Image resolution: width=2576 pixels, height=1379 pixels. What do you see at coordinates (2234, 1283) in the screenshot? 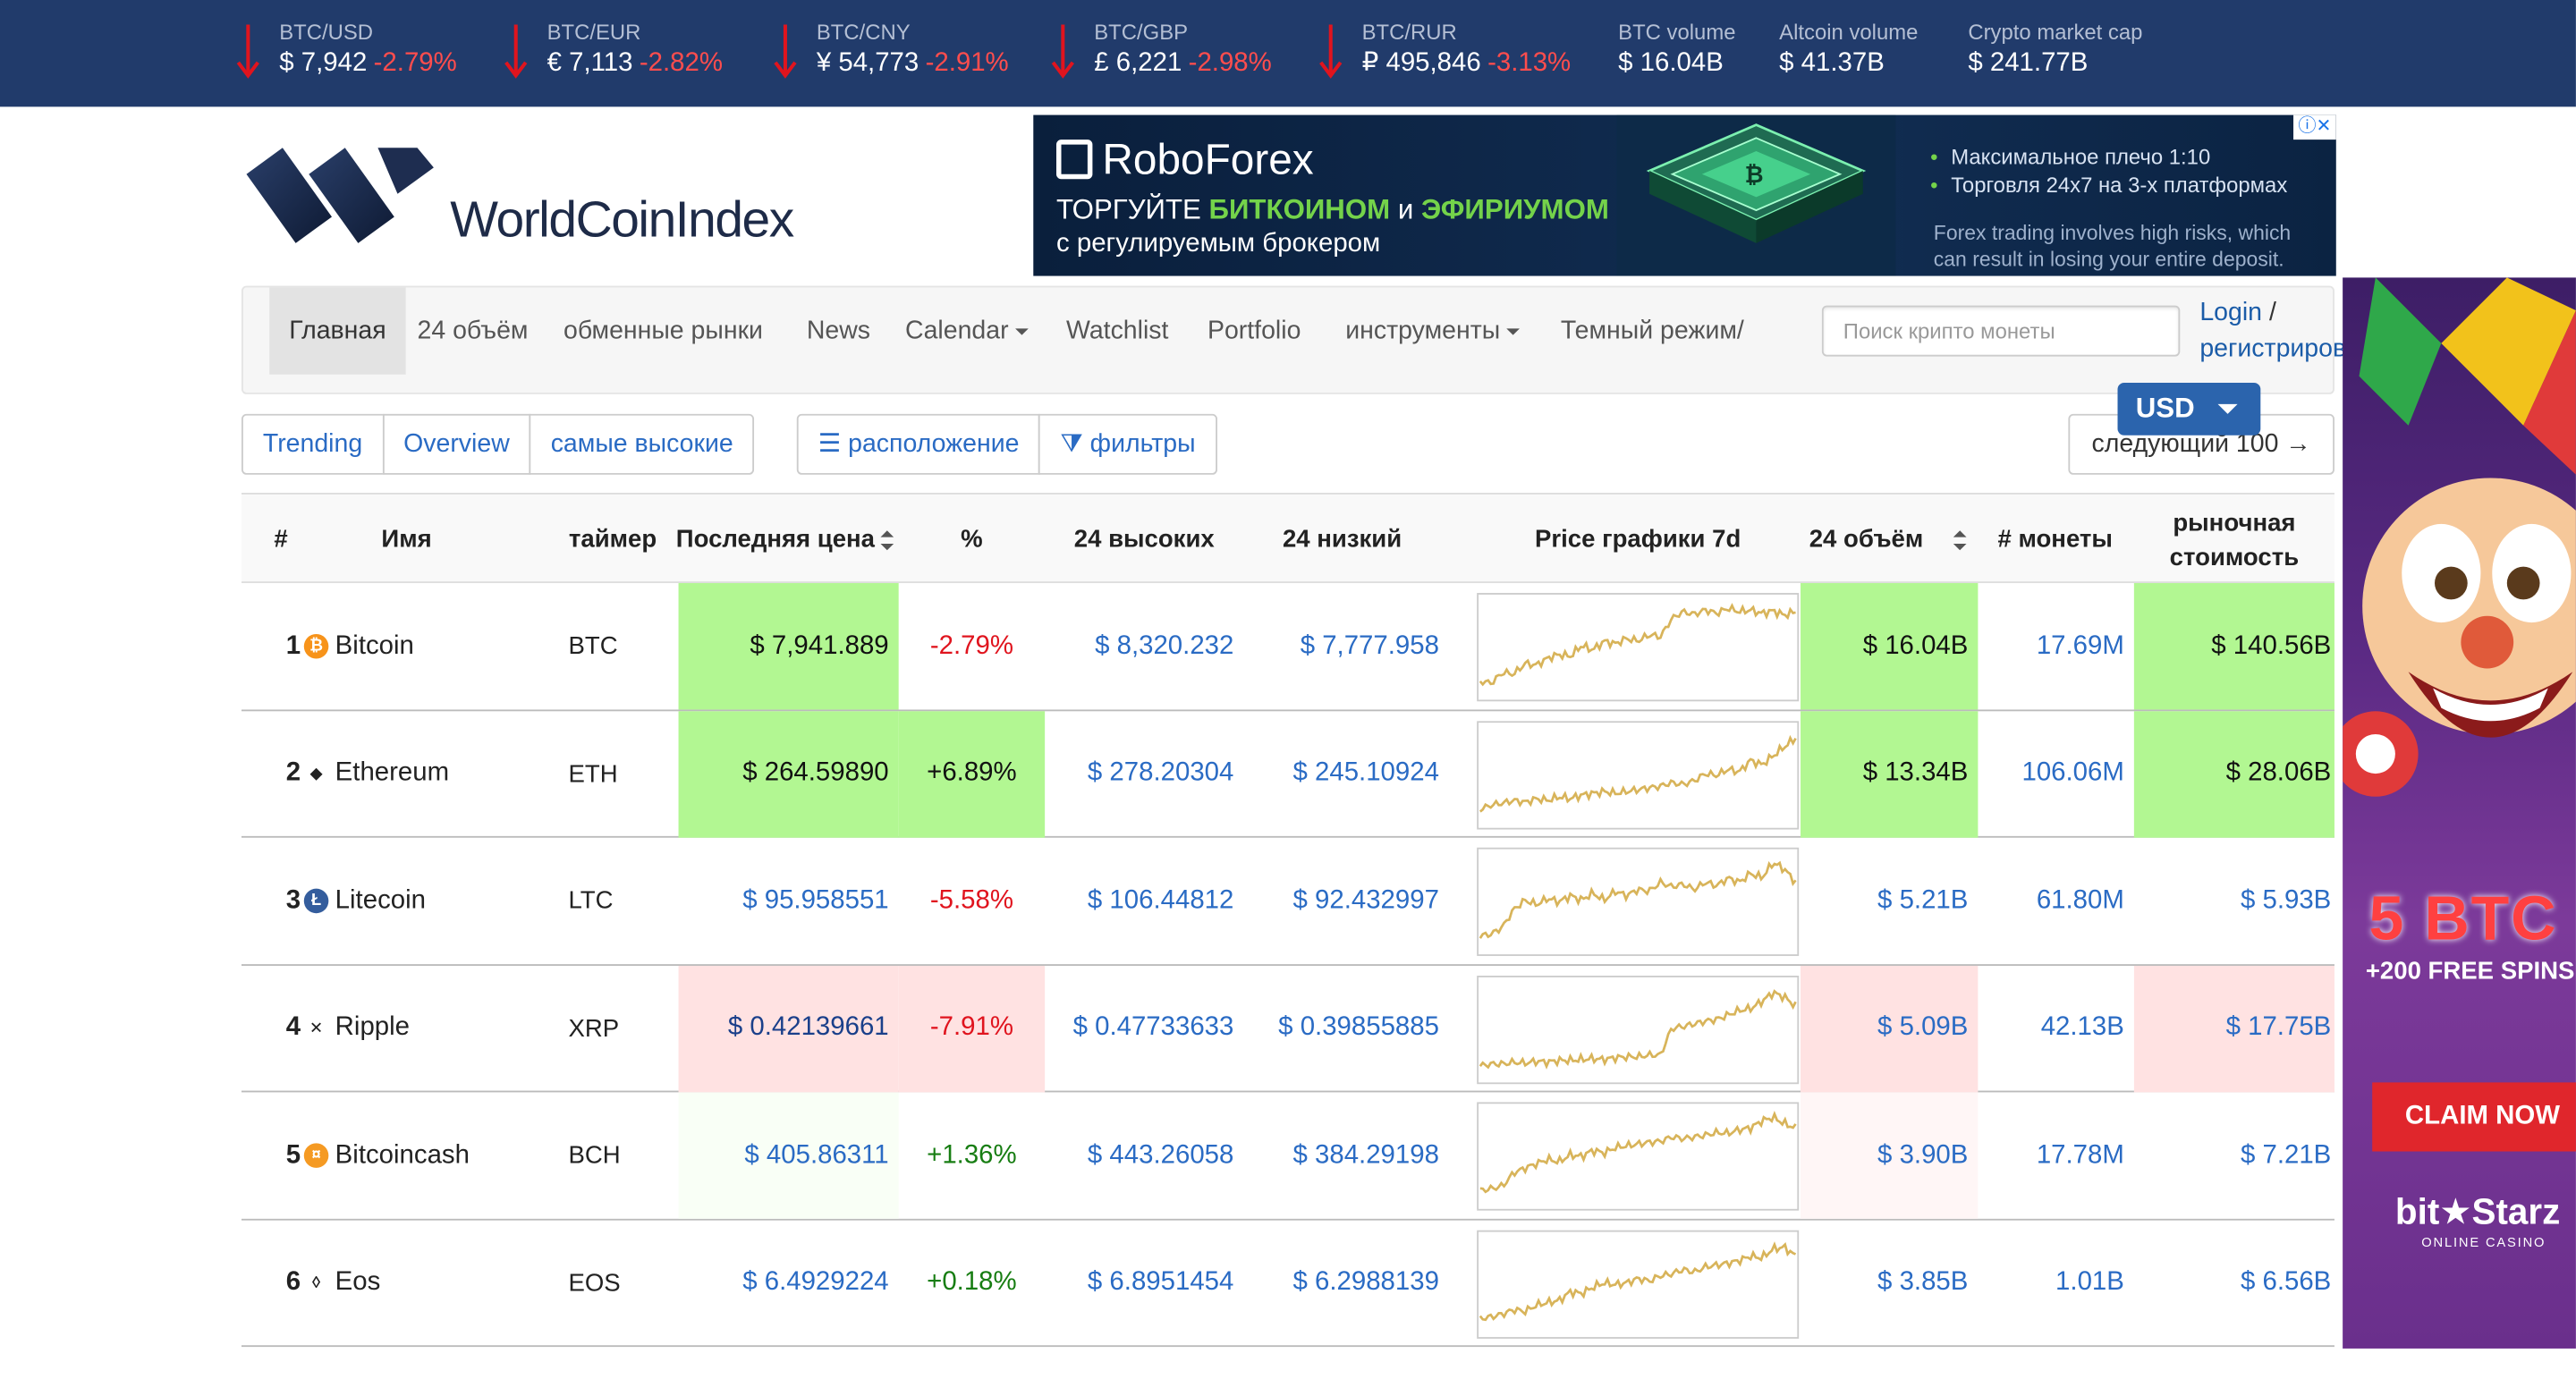
I see `row-market-cap: $ 6.56B` at bounding box center [2234, 1283].